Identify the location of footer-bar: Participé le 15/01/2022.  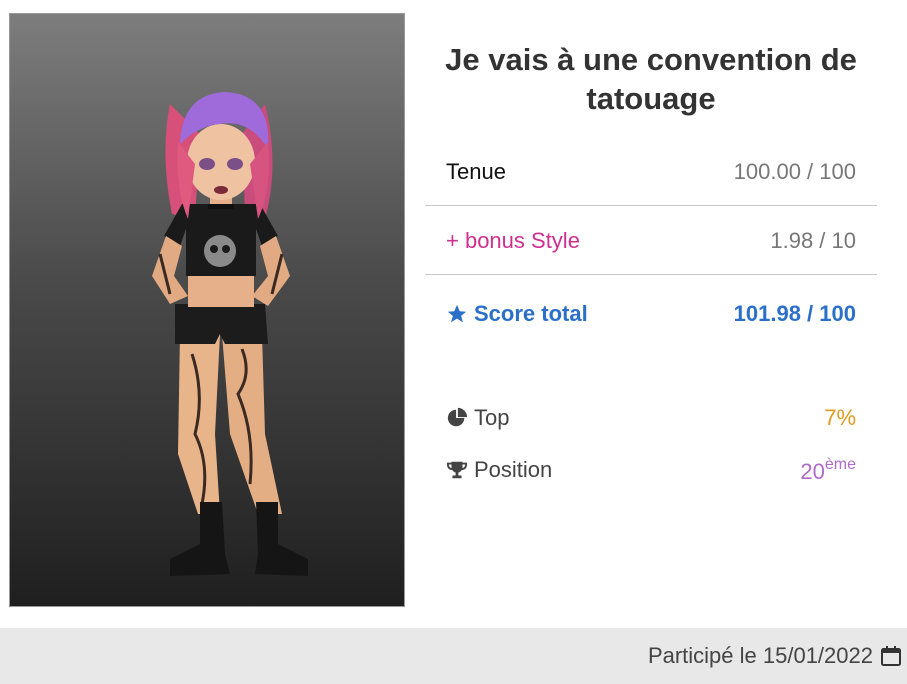
(453, 656).